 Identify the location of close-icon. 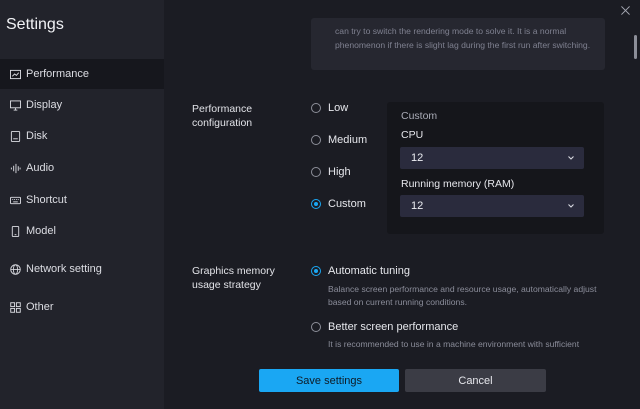
(625, 10).